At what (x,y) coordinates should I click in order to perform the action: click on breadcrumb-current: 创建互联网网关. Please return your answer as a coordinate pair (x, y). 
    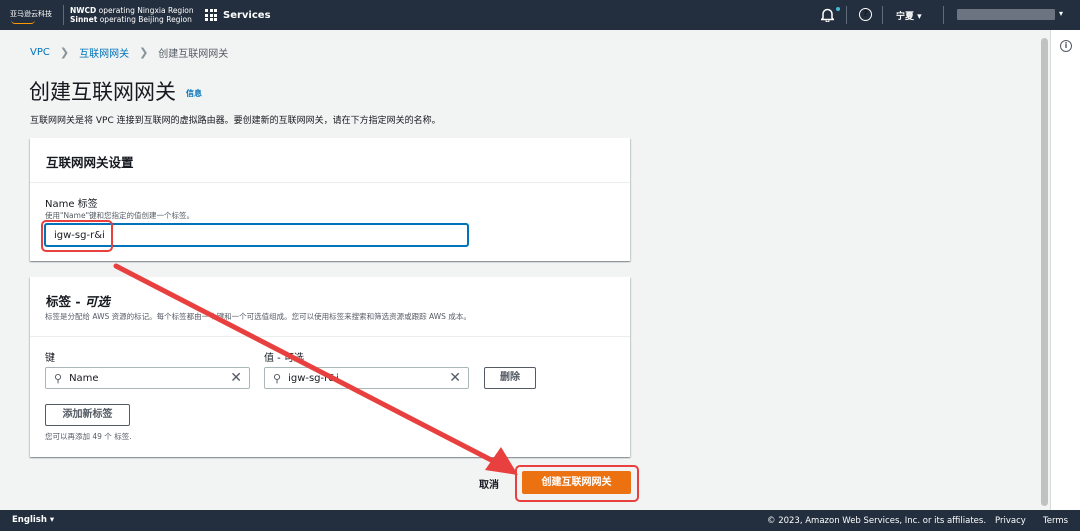
    Looking at the image, I should click on (193, 54).